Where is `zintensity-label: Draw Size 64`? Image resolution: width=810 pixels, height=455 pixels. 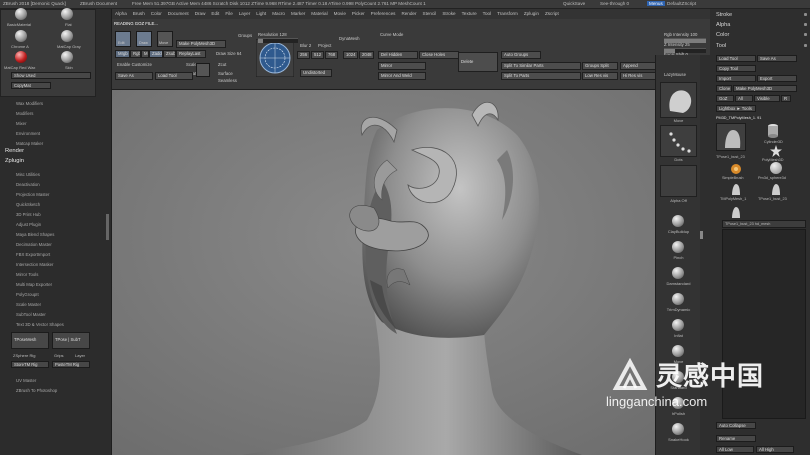 zintensity-label: Draw Size 64 is located at coordinates (229, 53).